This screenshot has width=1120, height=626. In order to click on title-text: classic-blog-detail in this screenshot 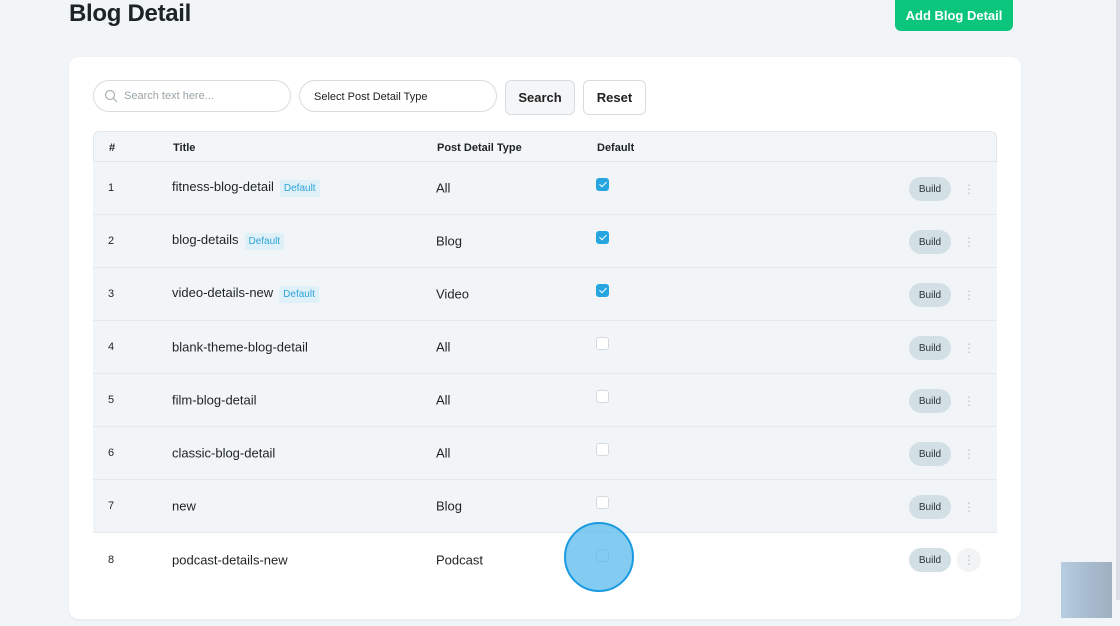, I will do `click(224, 453)`.